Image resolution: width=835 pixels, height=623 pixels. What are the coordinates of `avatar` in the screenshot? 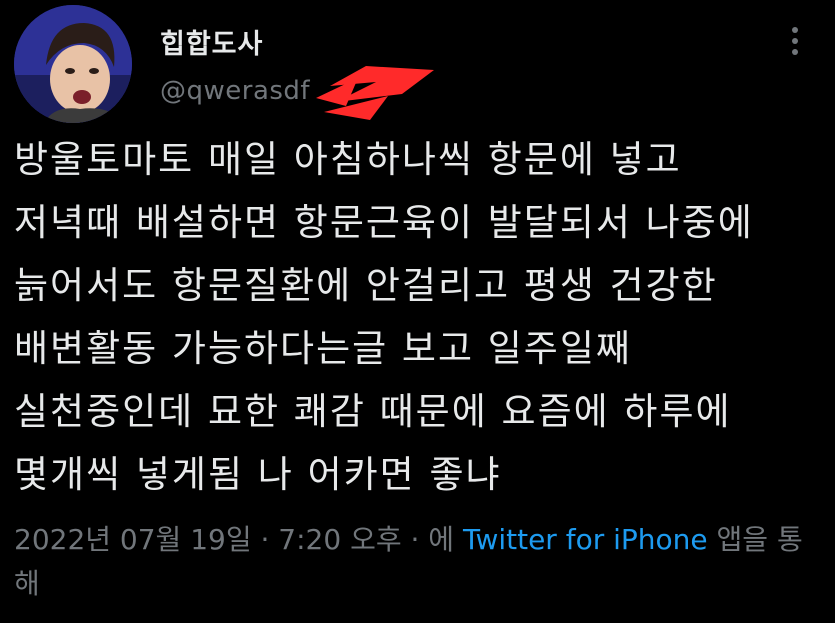 It's located at (73, 64).